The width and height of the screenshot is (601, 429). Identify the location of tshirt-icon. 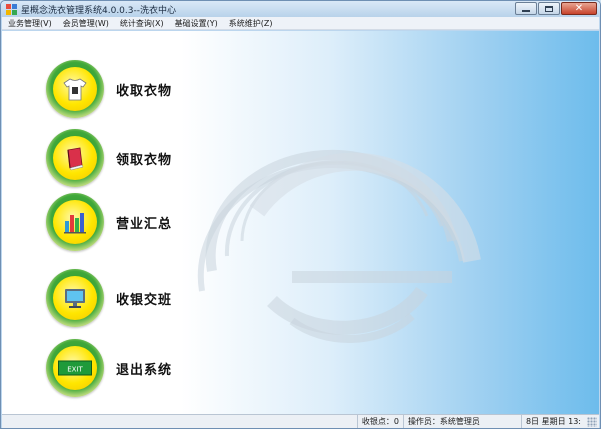
(75, 89).